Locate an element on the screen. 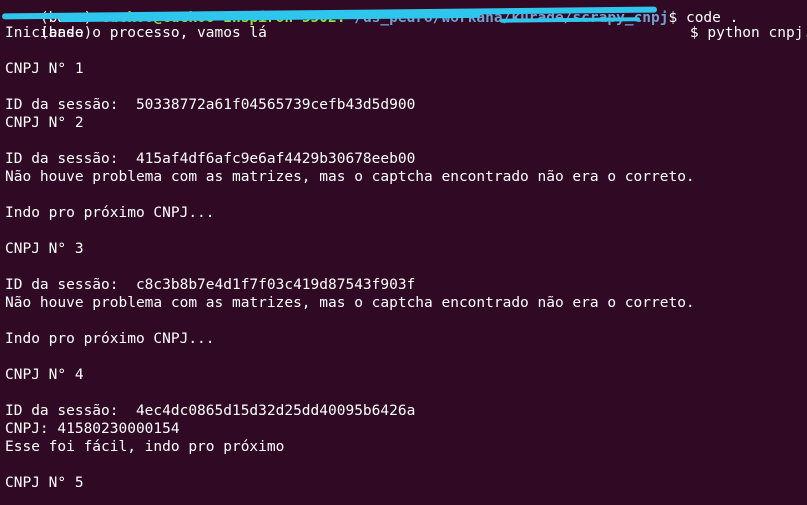 Image resolution: width=807 pixels, height=505 pixels. current-prompt-command-line: $ python cnpj.py is located at coordinates (731, 23).